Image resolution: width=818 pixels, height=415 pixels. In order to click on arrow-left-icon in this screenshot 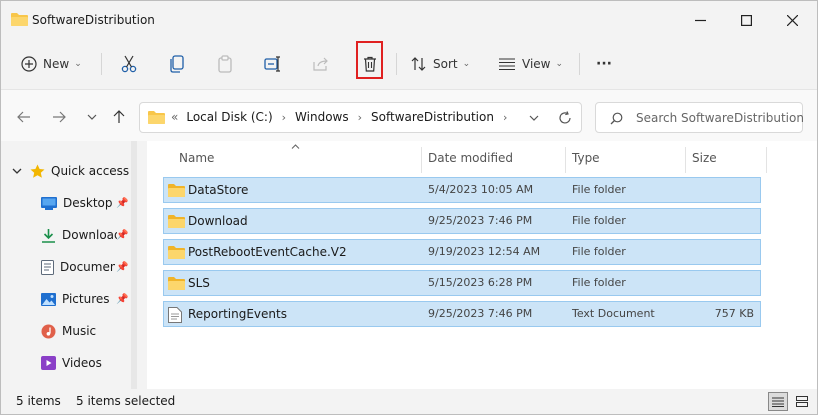, I will do `click(23, 117)`.